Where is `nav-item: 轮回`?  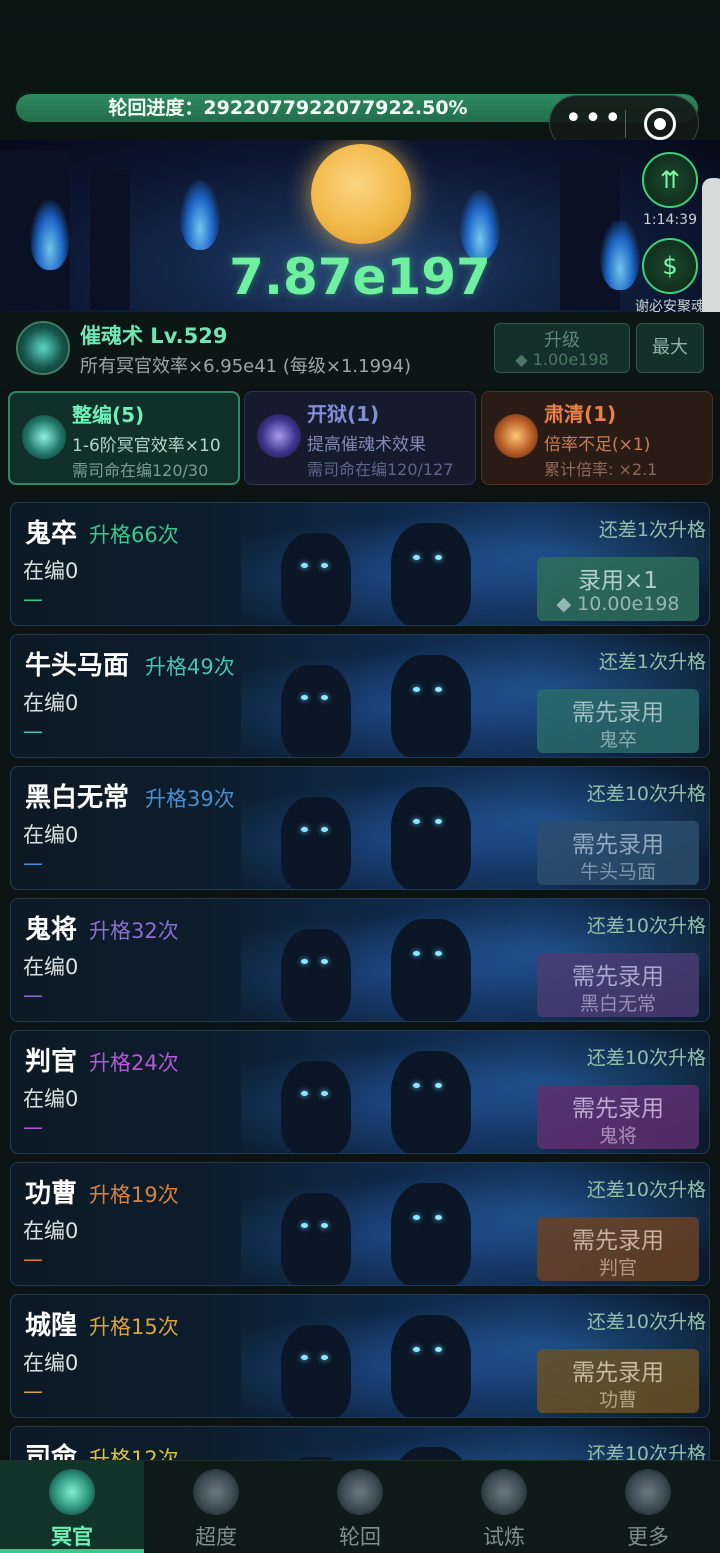 nav-item: 轮回 is located at coordinates (360, 1507).